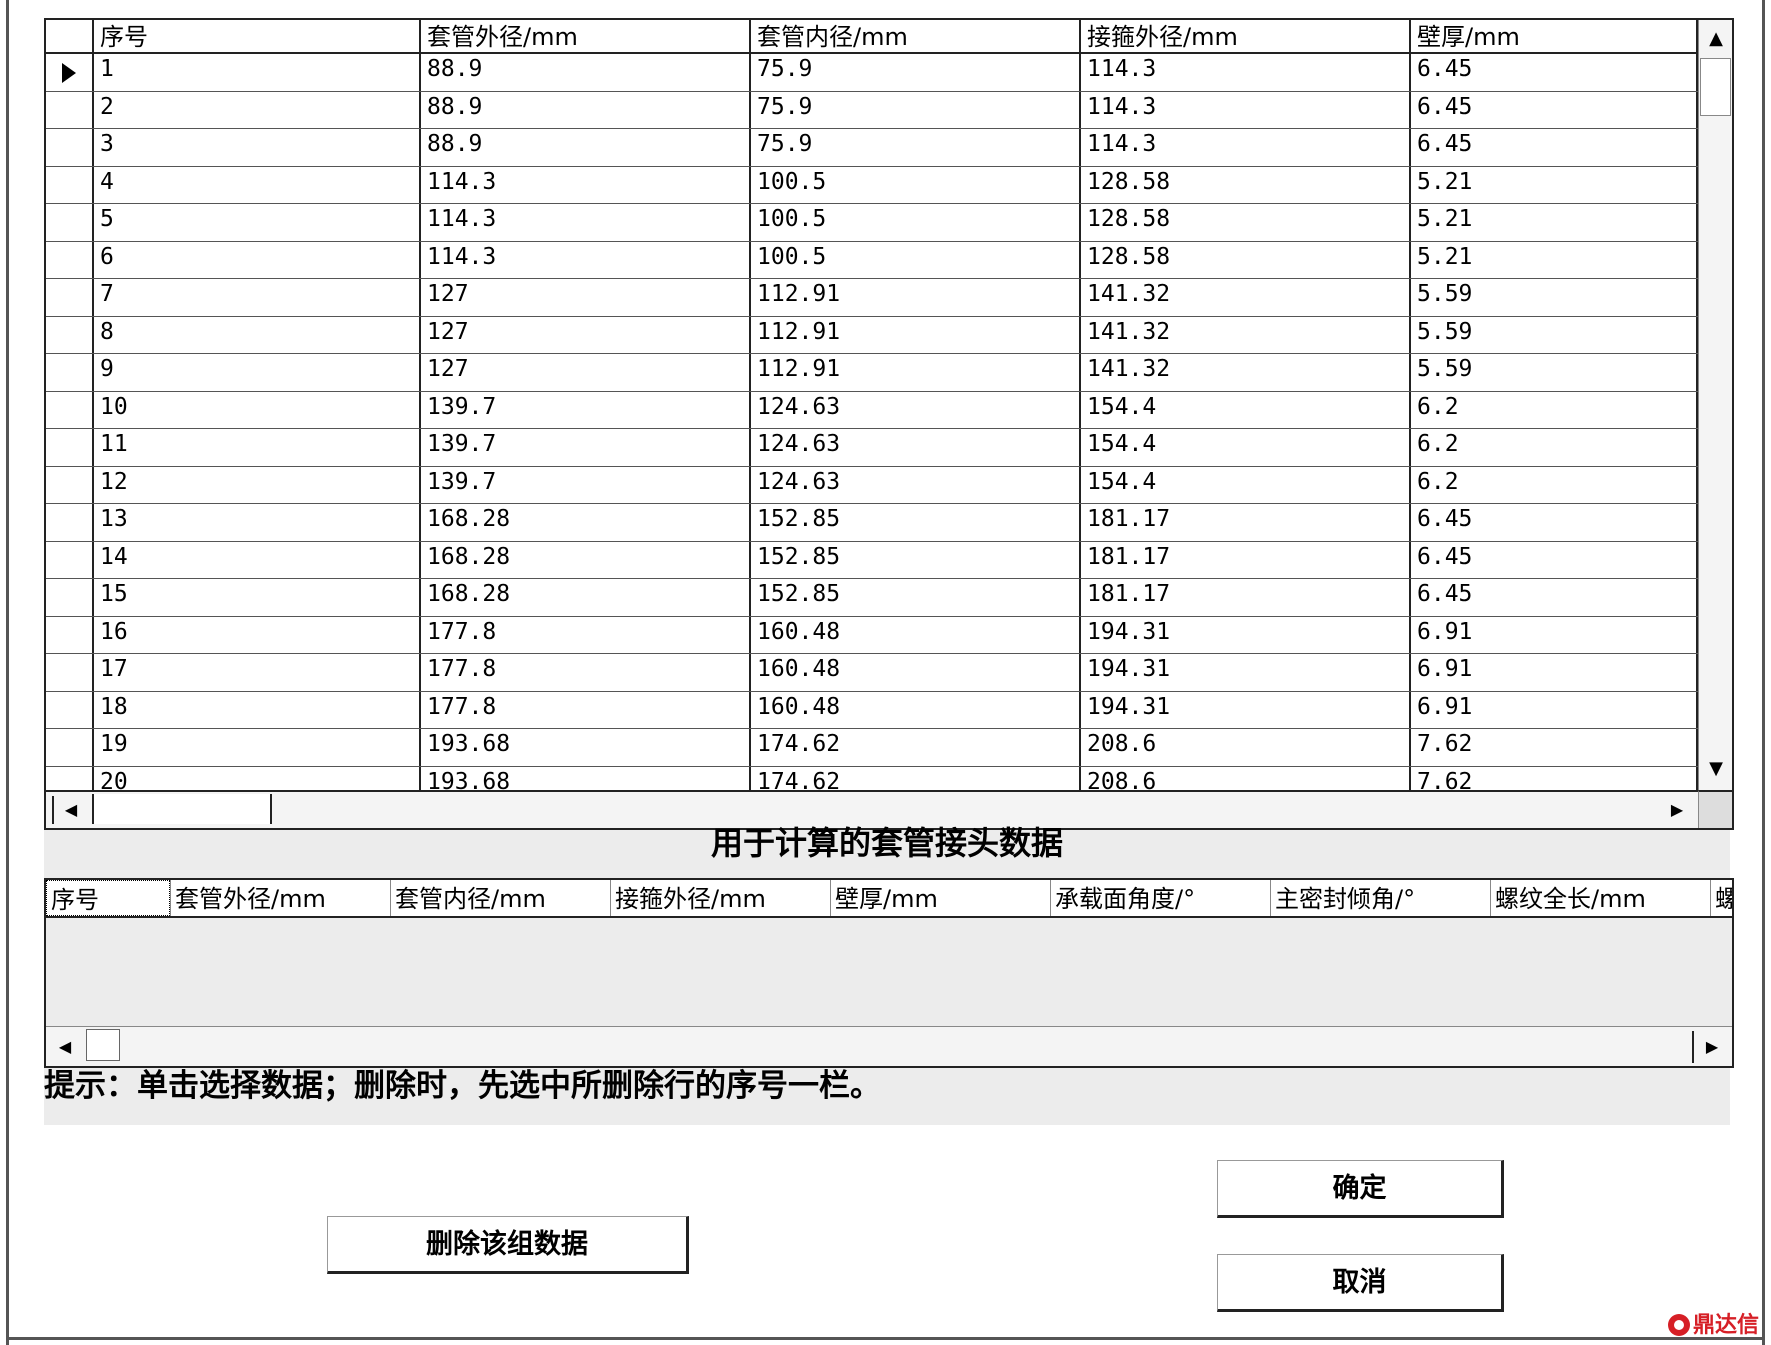  What do you see at coordinates (916, 36) in the screenshot?
I see `column-header-casing-id: 套管内径/mm` at bounding box center [916, 36].